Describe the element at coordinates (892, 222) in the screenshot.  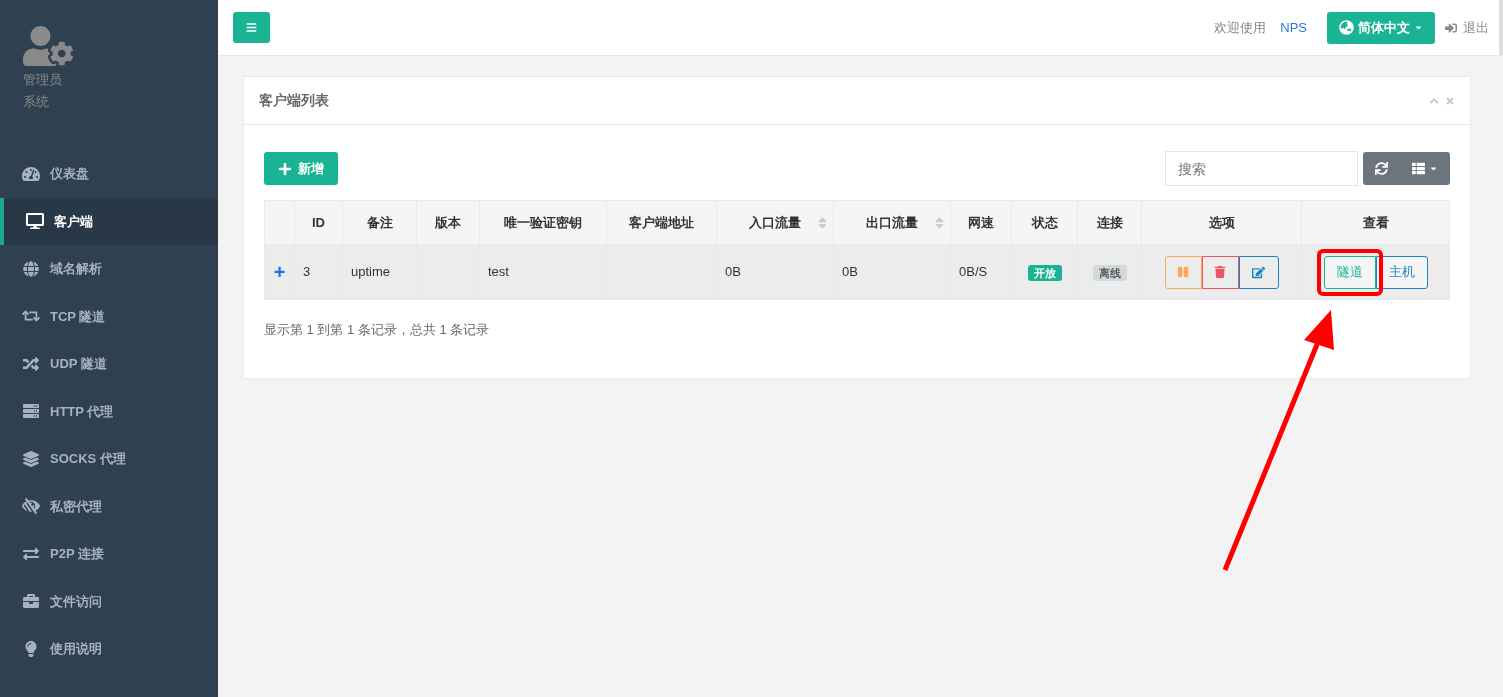
I see `column-header: 出口流量` at that location.